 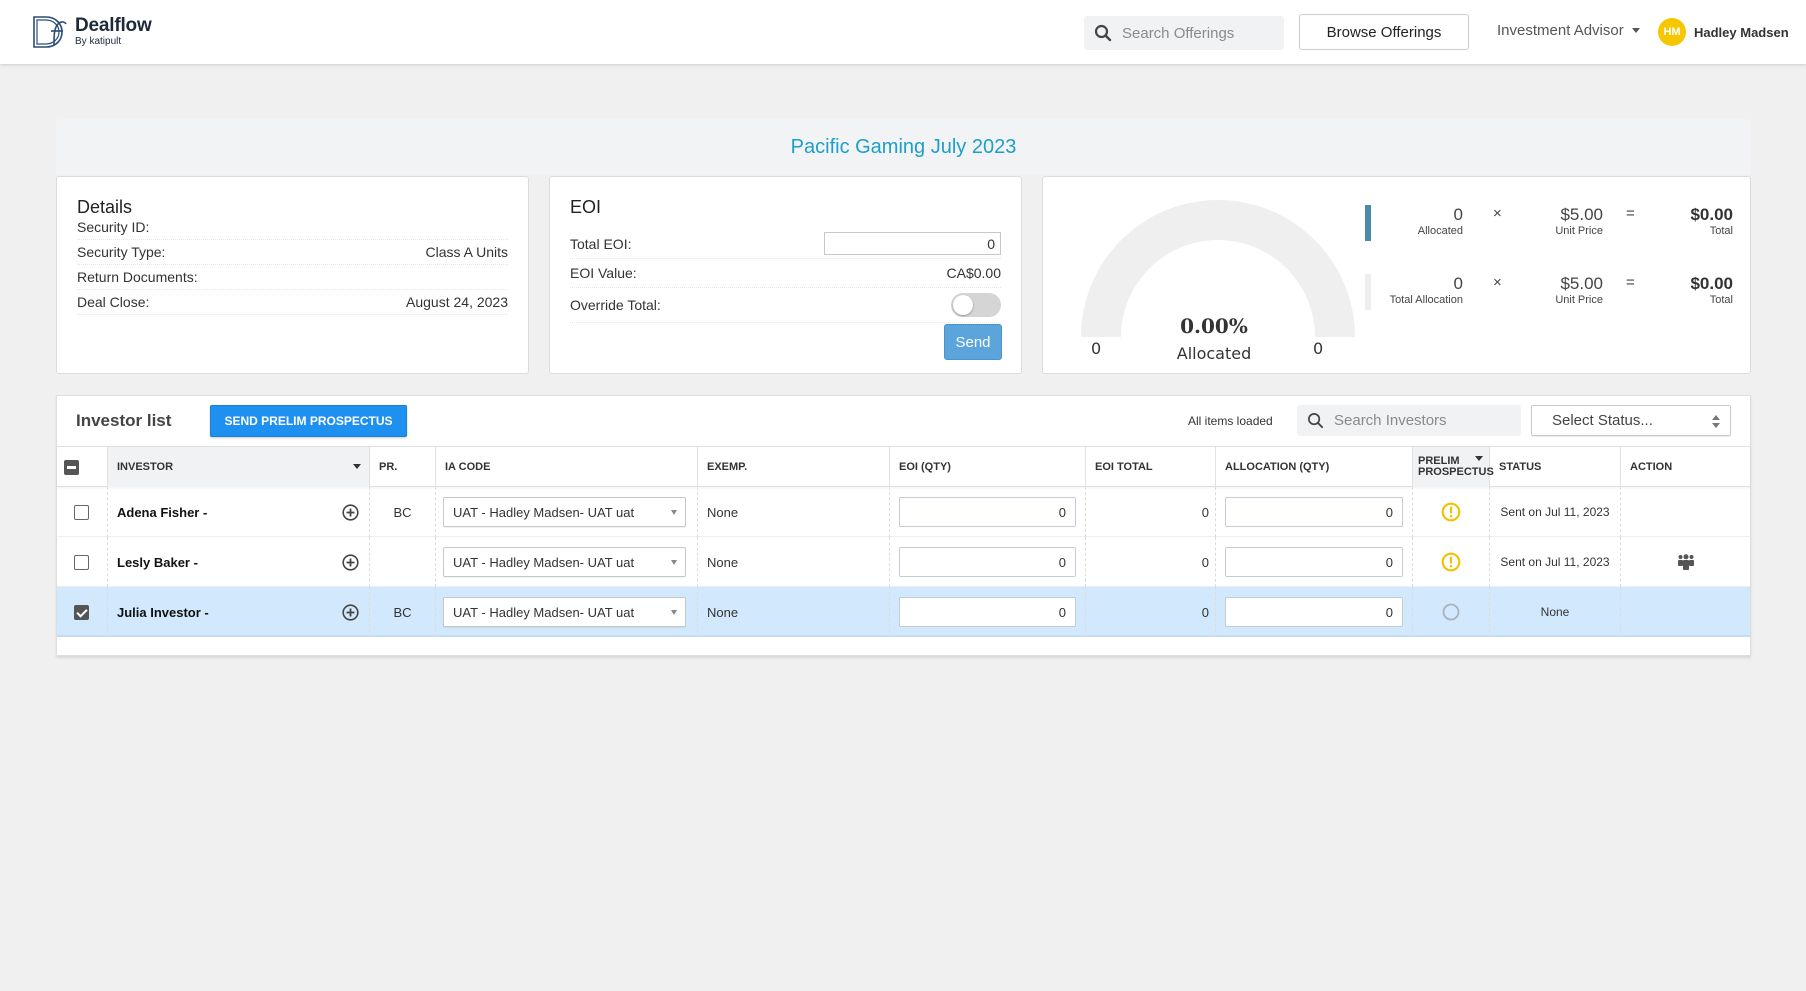 What do you see at coordinates (567, 467) in the screenshot?
I see `col-ia-code: IA CODE` at bounding box center [567, 467].